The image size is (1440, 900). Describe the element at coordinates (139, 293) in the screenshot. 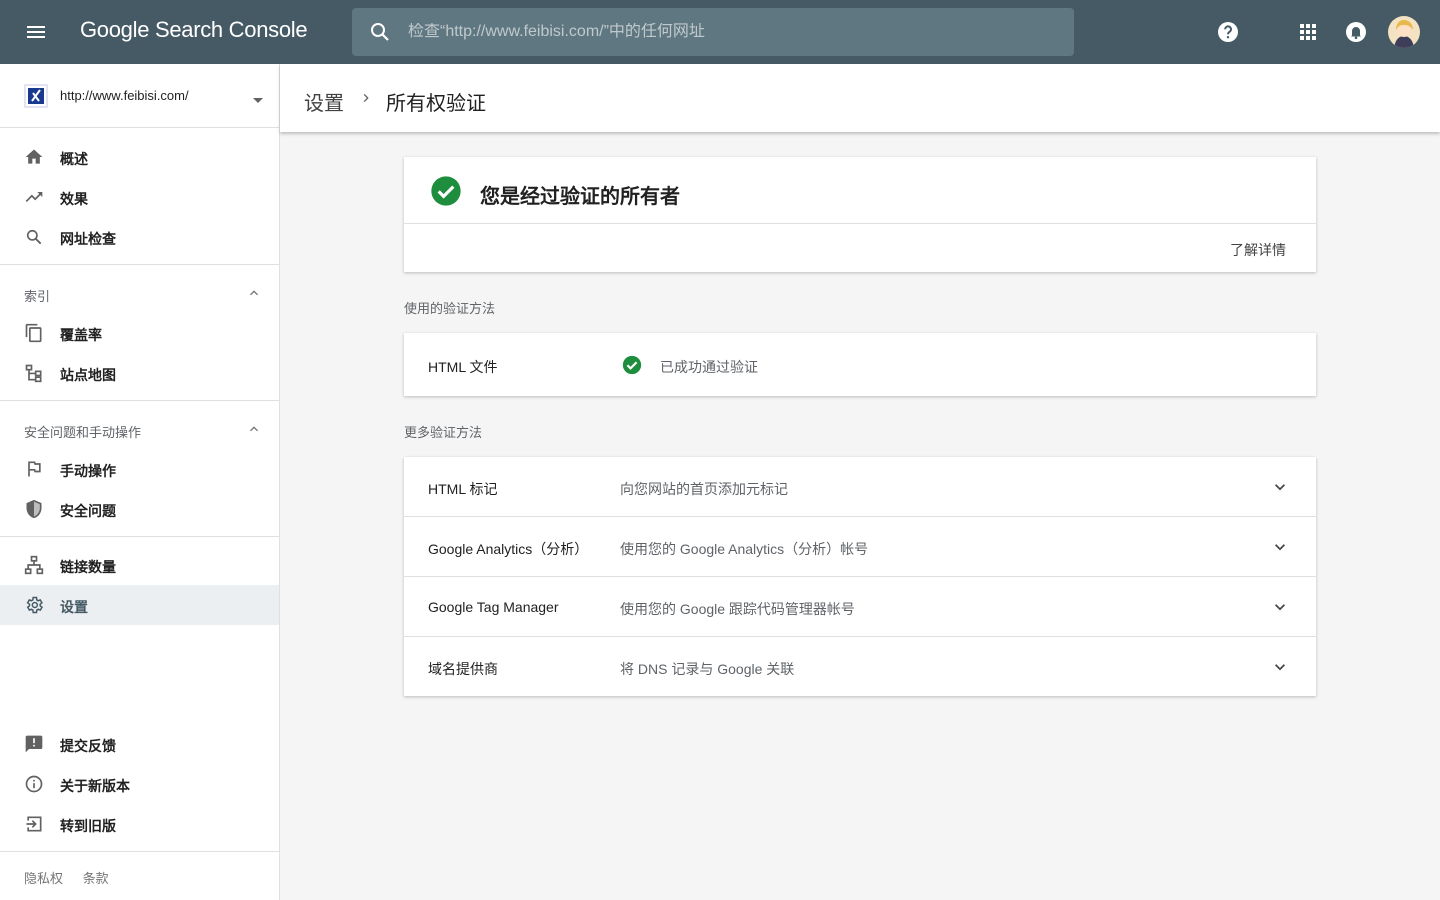

I see `section-index: 索引` at that location.